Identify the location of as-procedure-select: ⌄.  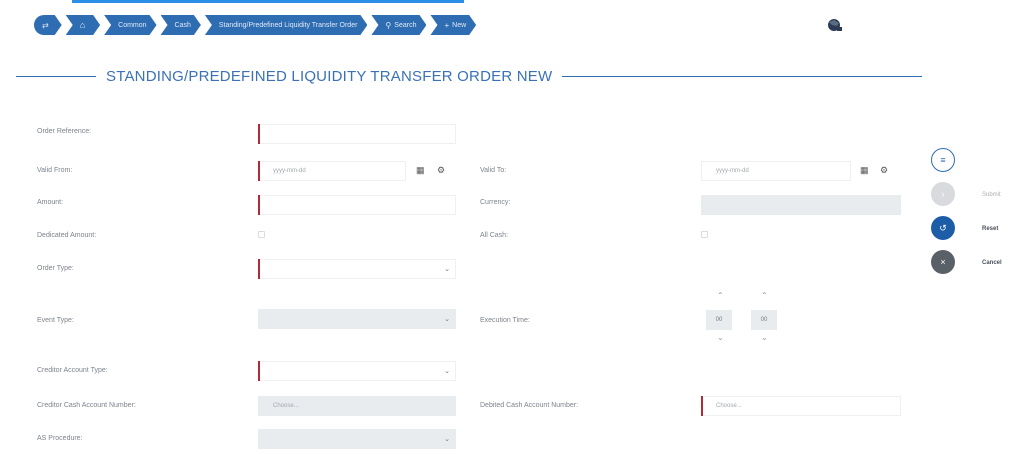
(357, 439).